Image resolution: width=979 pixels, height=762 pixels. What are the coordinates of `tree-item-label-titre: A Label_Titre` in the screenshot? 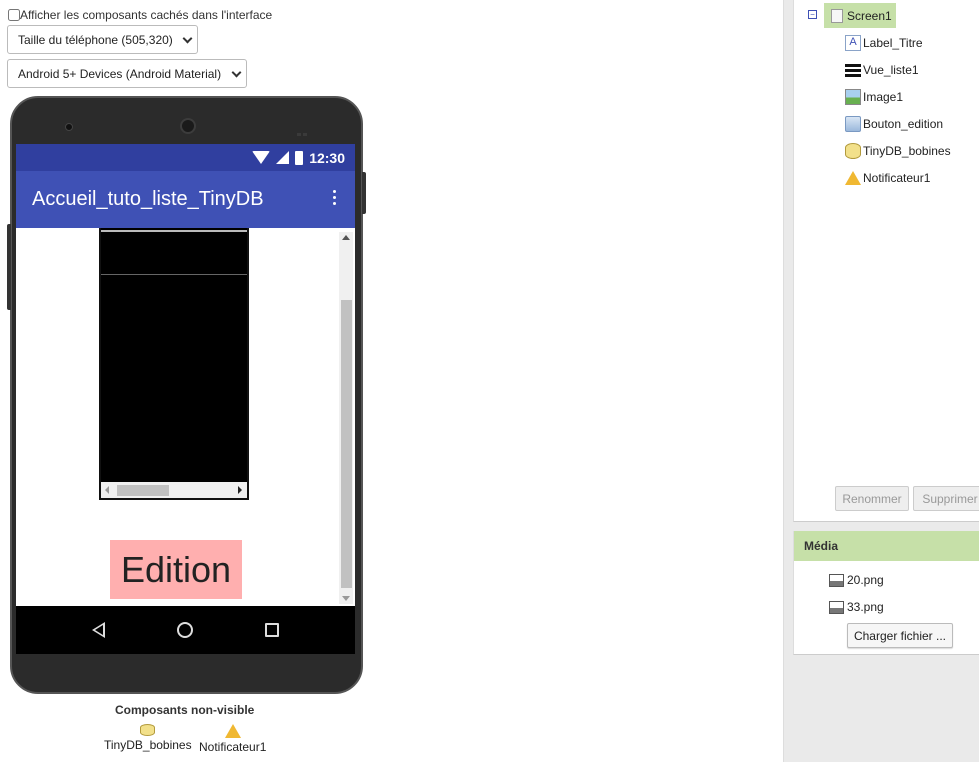 It's located at (884, 43).